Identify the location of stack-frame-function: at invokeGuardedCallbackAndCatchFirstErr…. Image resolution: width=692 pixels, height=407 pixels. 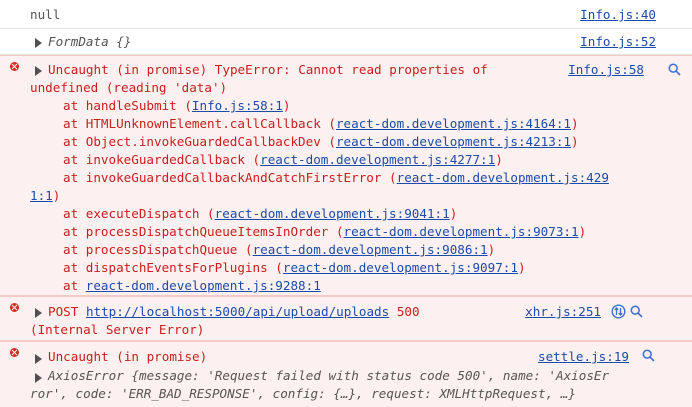
(230, 177).